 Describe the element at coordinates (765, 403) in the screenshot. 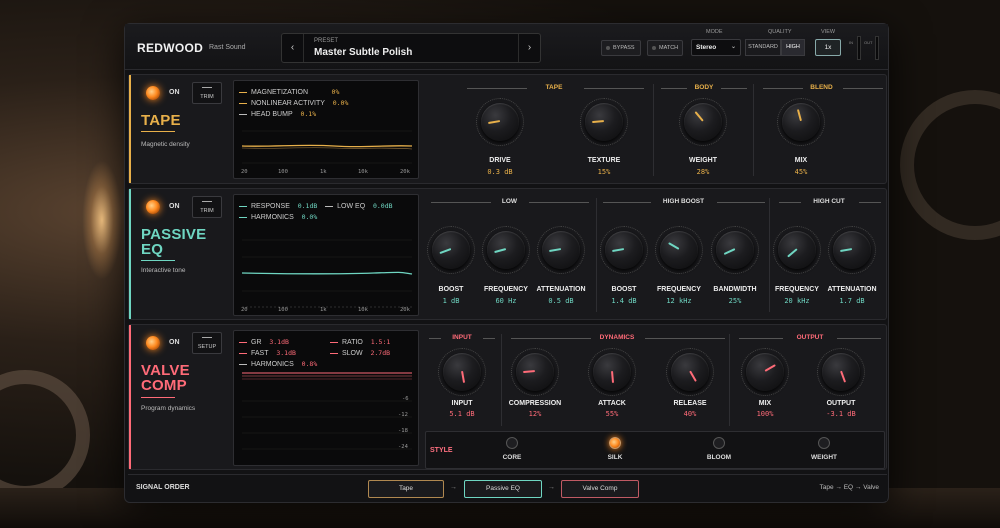

I see `comp-mix-label: MIX` at that location.